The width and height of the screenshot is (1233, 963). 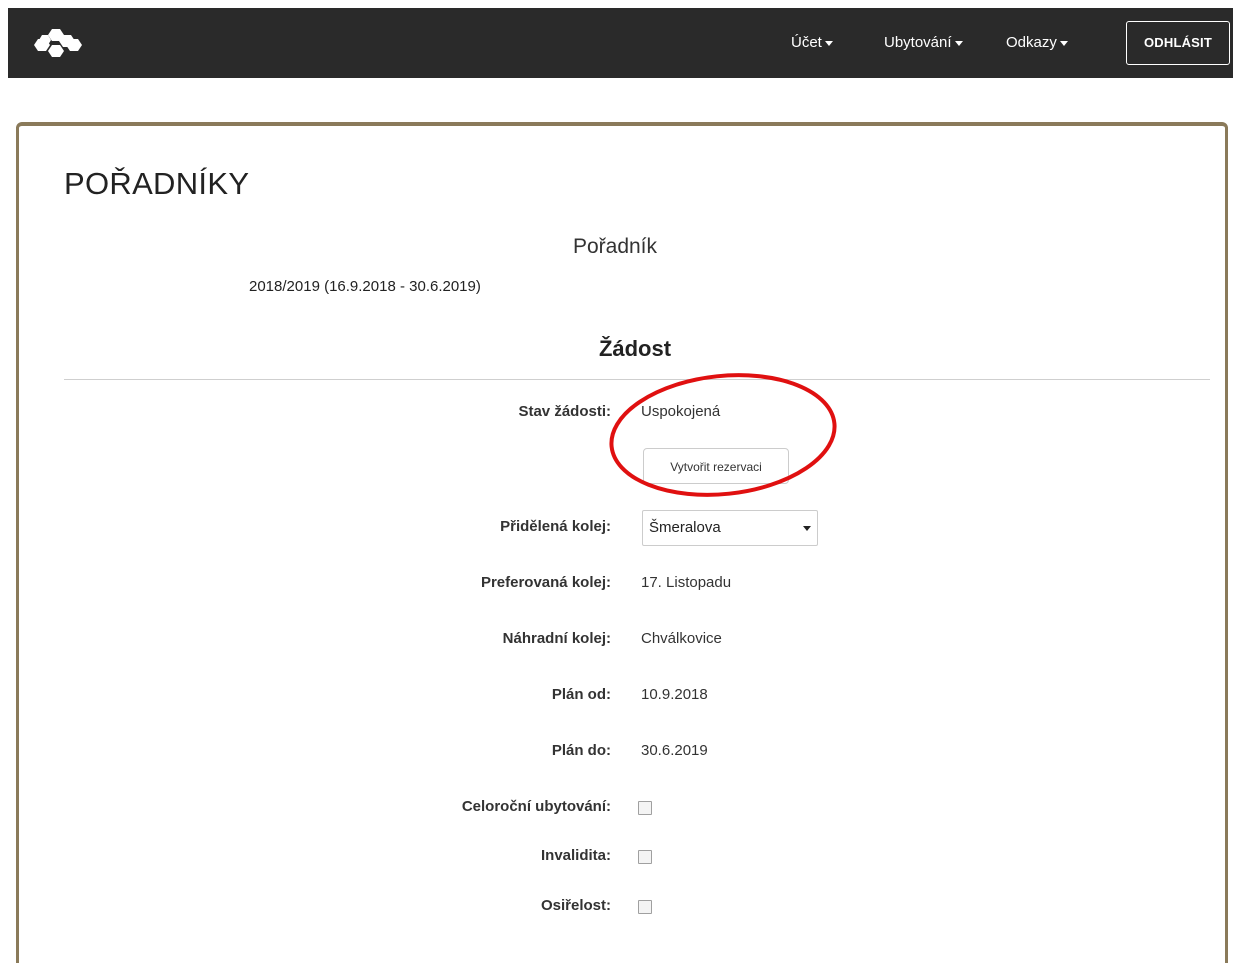 What do you see at coordinates (645, 907) in the screenshot?
I see `orphan-checkbox` at bounding box center [645, 907].